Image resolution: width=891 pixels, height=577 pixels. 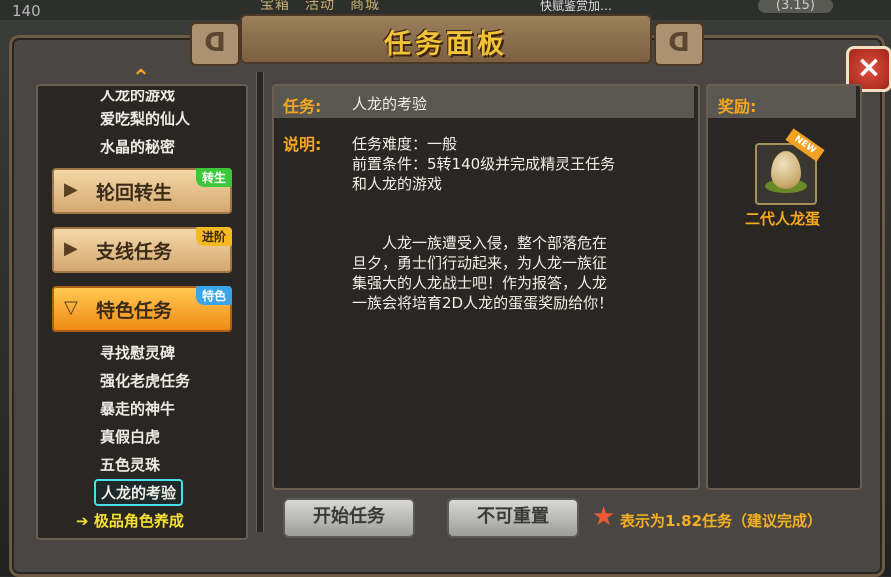 What do you see at coordinates (483, 303) in the screenshot?
I see `task-story-line: 一族会将培育2D人龙的蛋蛋奖励给你！` at bounding box center [483, 303].